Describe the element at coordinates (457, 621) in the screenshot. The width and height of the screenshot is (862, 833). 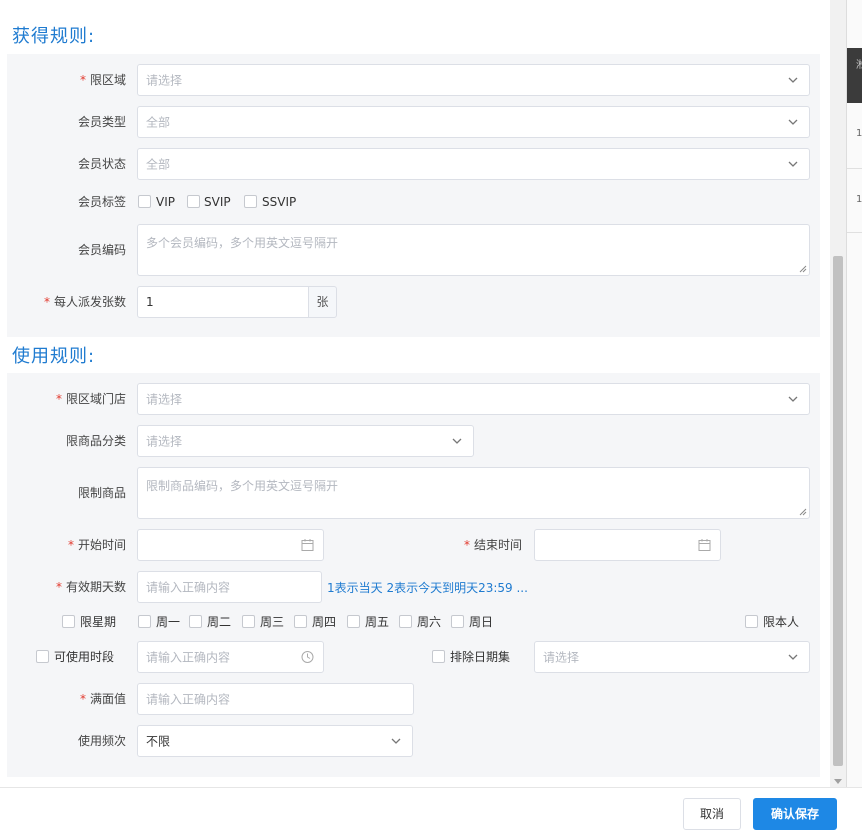
I see `weekday-7-checkbox` at that location.